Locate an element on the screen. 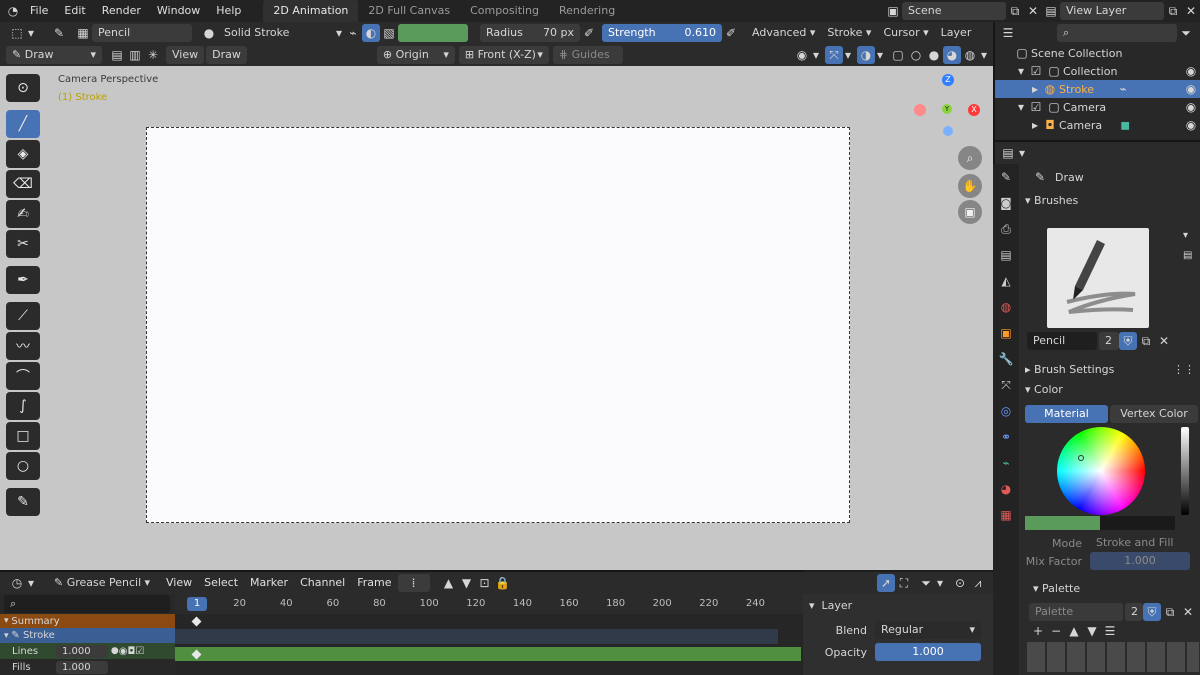  guides-button: ⋕ Guides is located at coordinates (587, 55).